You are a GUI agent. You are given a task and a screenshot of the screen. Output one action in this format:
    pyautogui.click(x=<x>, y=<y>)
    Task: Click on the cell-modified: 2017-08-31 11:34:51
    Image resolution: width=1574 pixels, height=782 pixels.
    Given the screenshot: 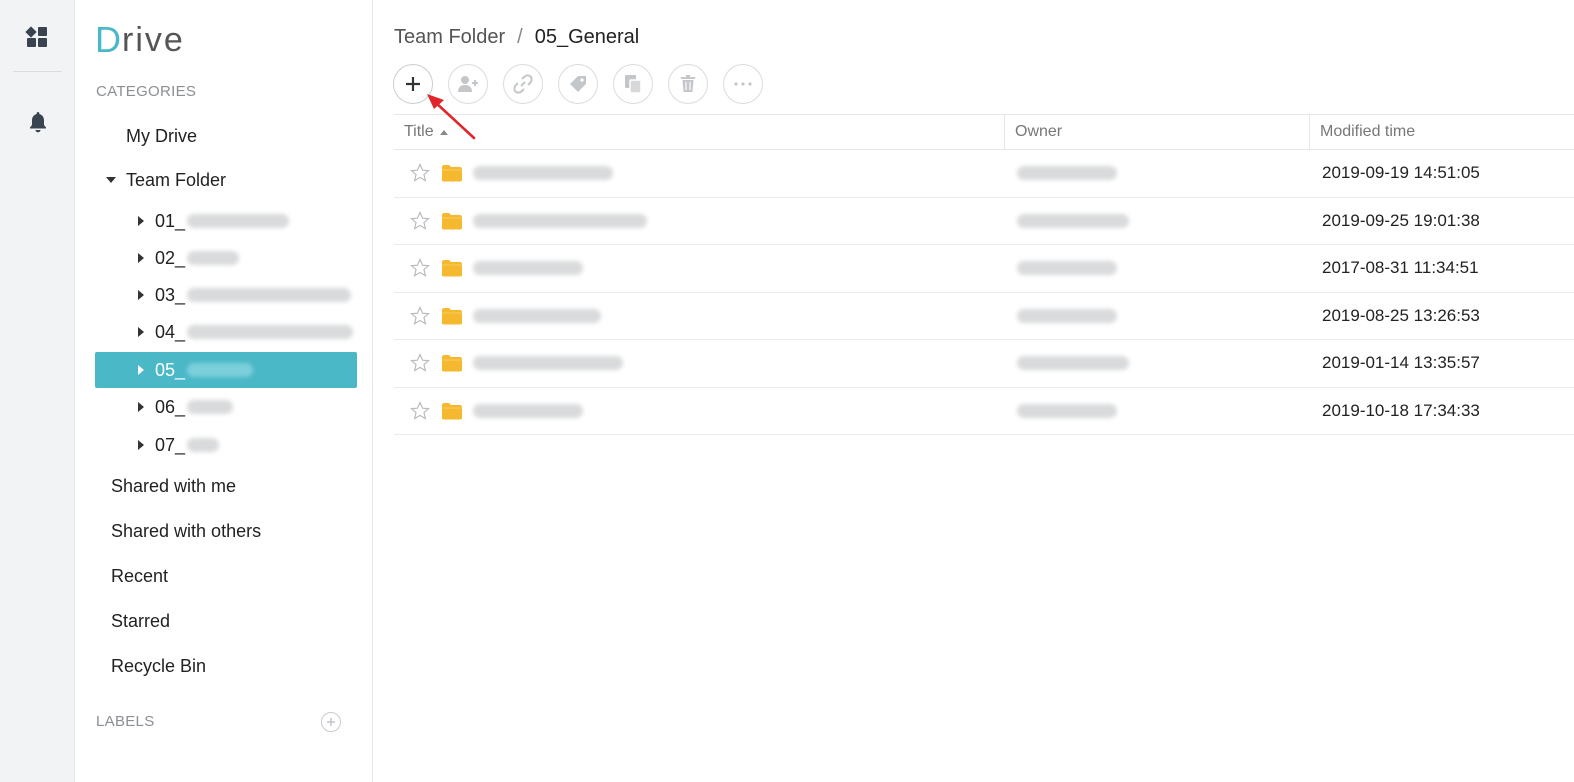 What is the action you would take?
    pyautogui.click(x=1400, y=268)
    